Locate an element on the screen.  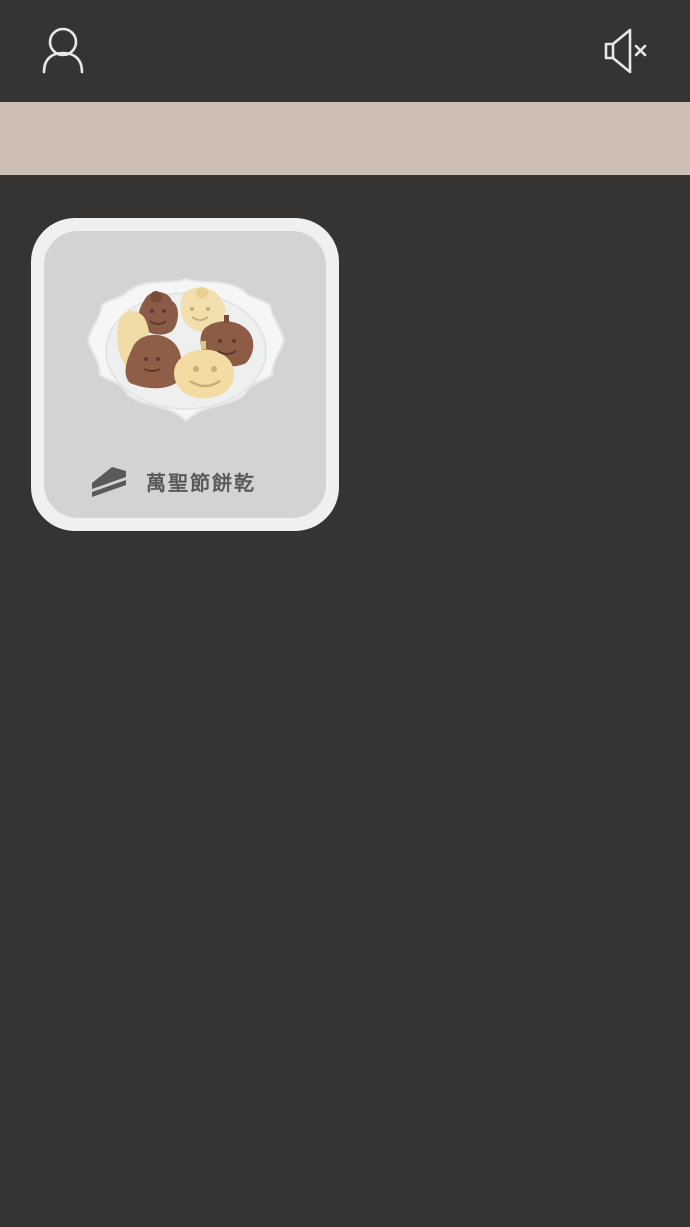
recipe-label-row: 萬聖節餅乾 is located at coordinates (173, 481).